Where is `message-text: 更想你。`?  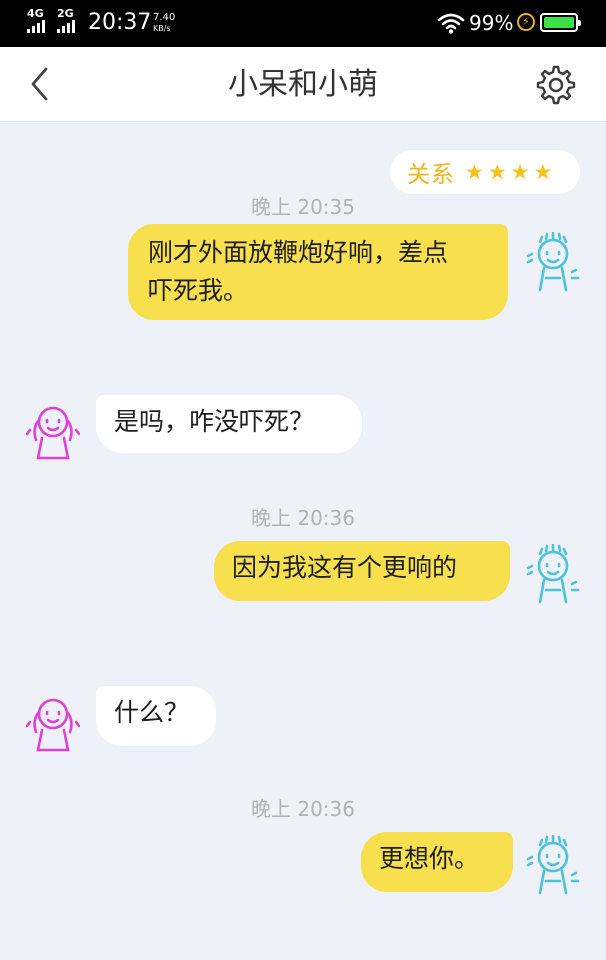 message-text: 更想你。 is located at coordinates (429, 858).